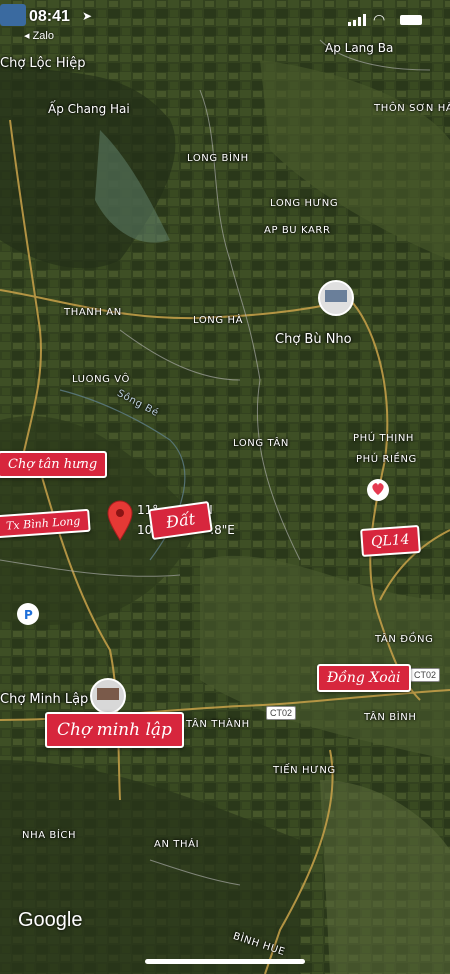  Describe the element at coordinates (49, 16) in the screenshot. I see `status-time: 08:41` at that location.